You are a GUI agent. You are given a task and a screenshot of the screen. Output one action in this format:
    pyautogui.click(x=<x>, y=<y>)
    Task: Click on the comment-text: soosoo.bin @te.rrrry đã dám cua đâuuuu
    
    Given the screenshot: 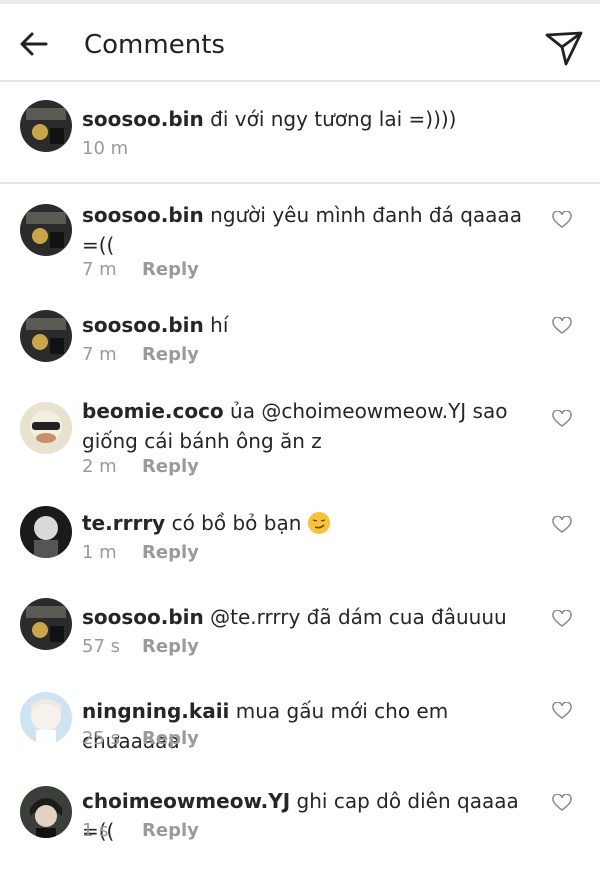 What is the action you would take?
    pyautogui.click(x=307, y=617)
    